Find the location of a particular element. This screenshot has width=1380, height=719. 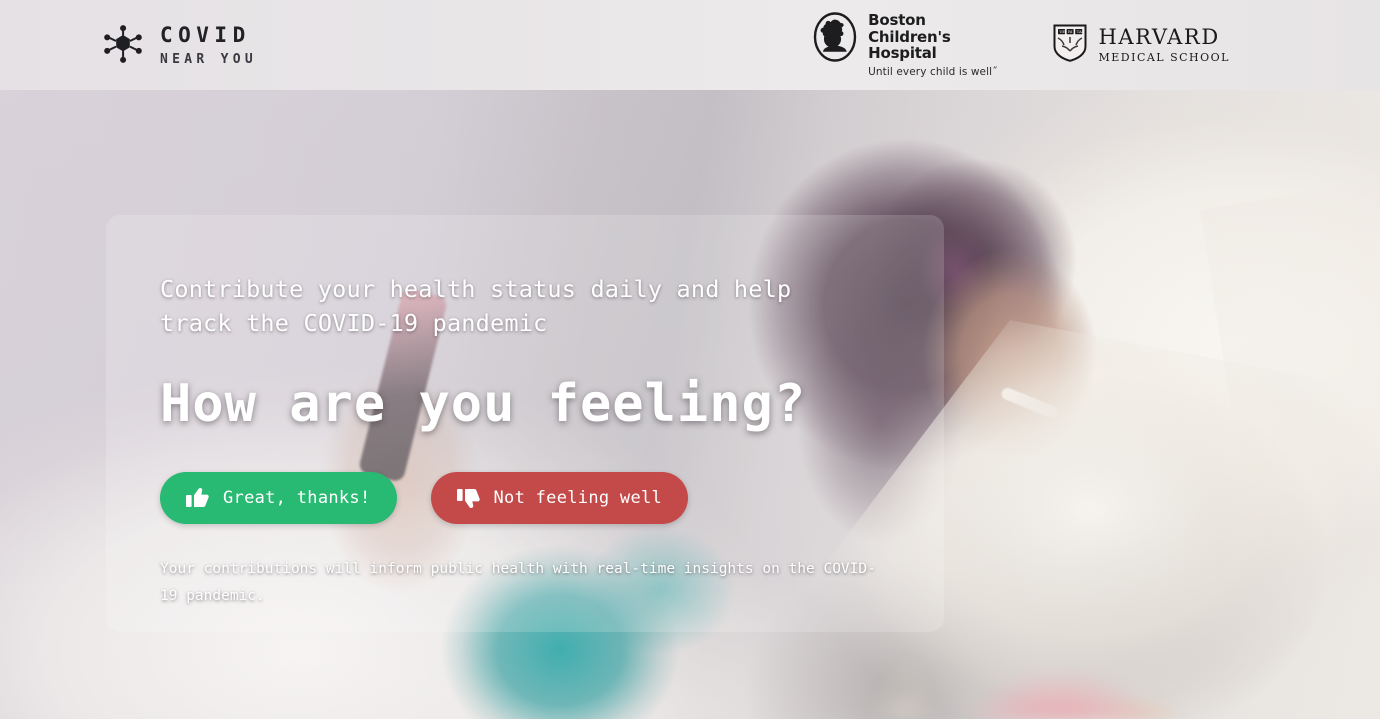

bch-name-line-3: Hospital is located at coordinates (902, 53).